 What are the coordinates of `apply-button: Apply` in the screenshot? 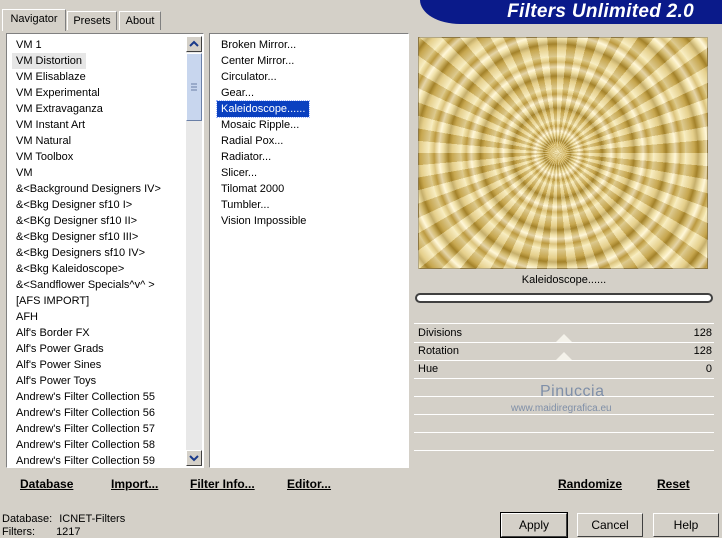 It's located at (534, 525).